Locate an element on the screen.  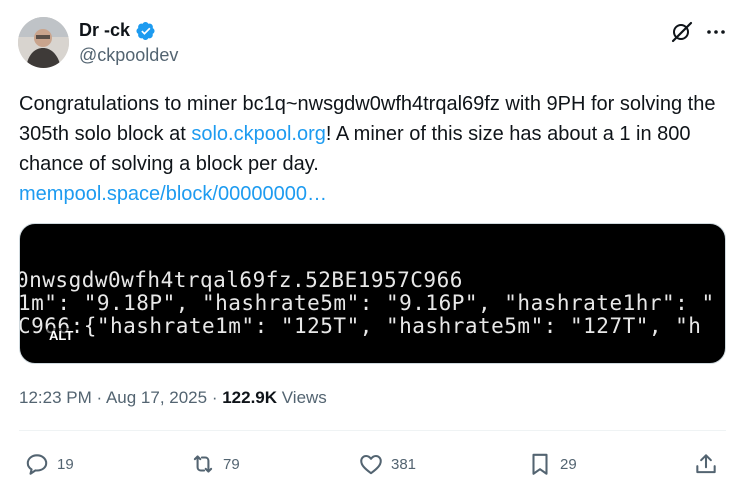
avatar-image is located at coordinates (43, 42).